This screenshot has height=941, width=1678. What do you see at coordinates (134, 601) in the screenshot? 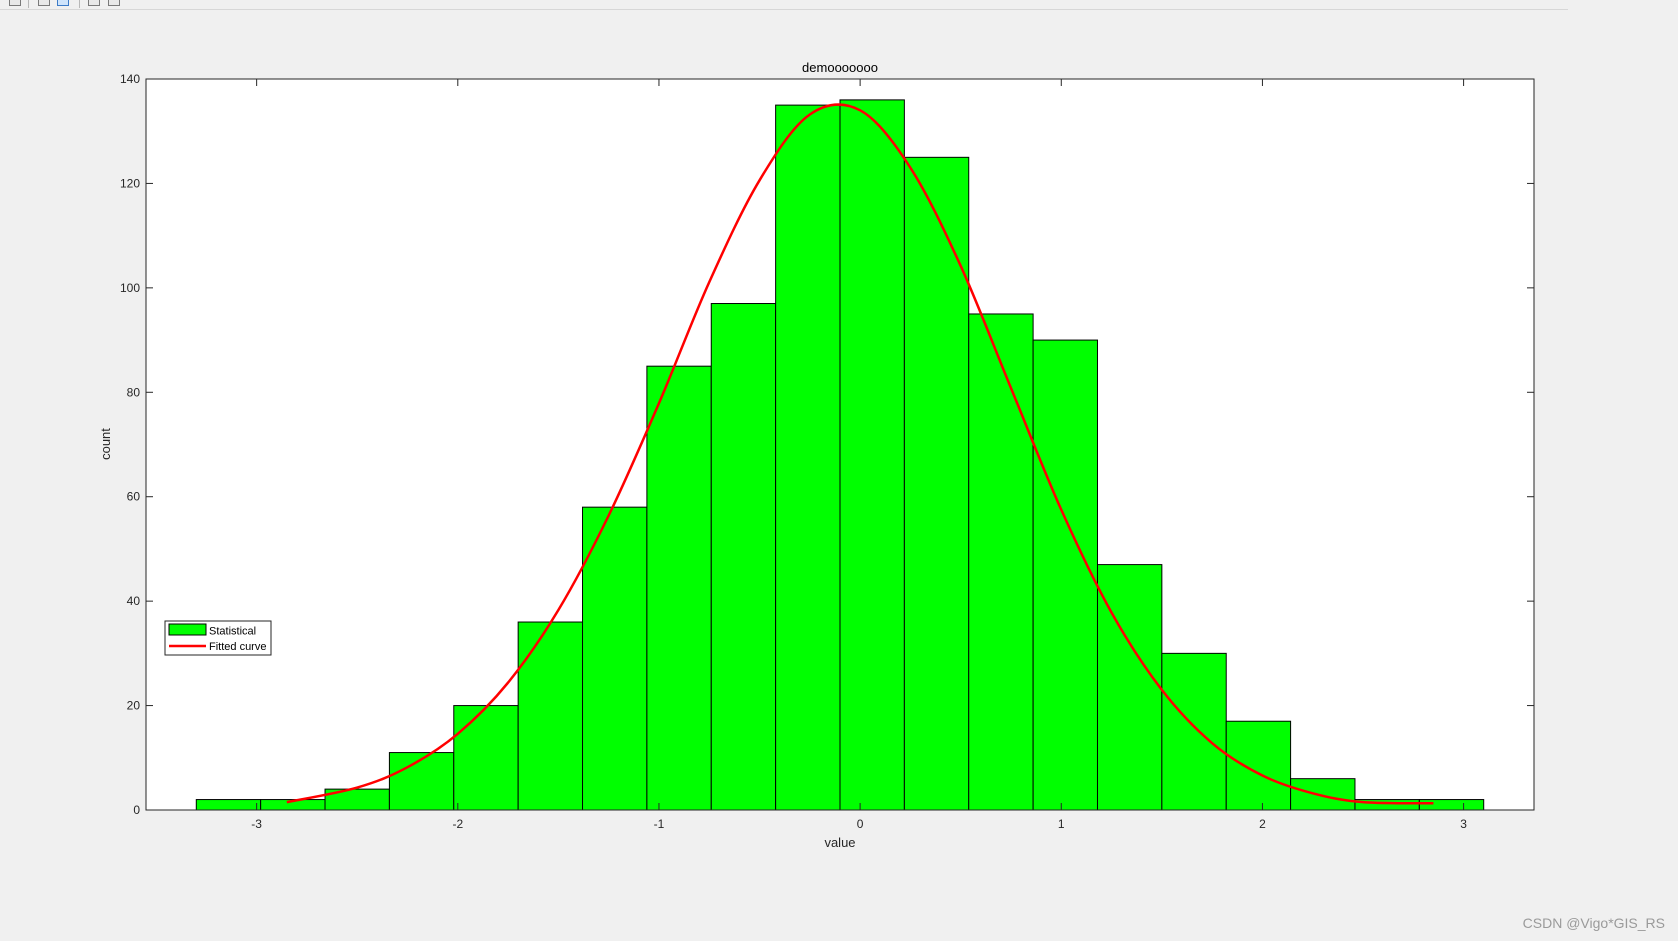
I see `y-tick-label: 40` at bounding box center [134, 601].